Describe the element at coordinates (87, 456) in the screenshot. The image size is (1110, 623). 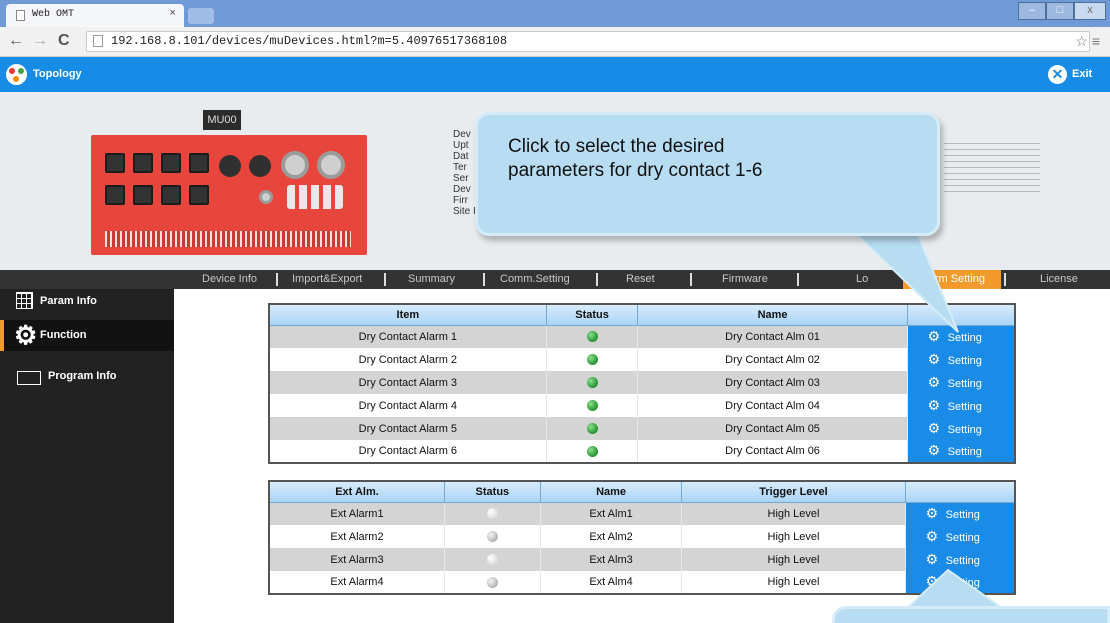
I see `sidebar: Param Info ⚙ Function Program Info` at that location.